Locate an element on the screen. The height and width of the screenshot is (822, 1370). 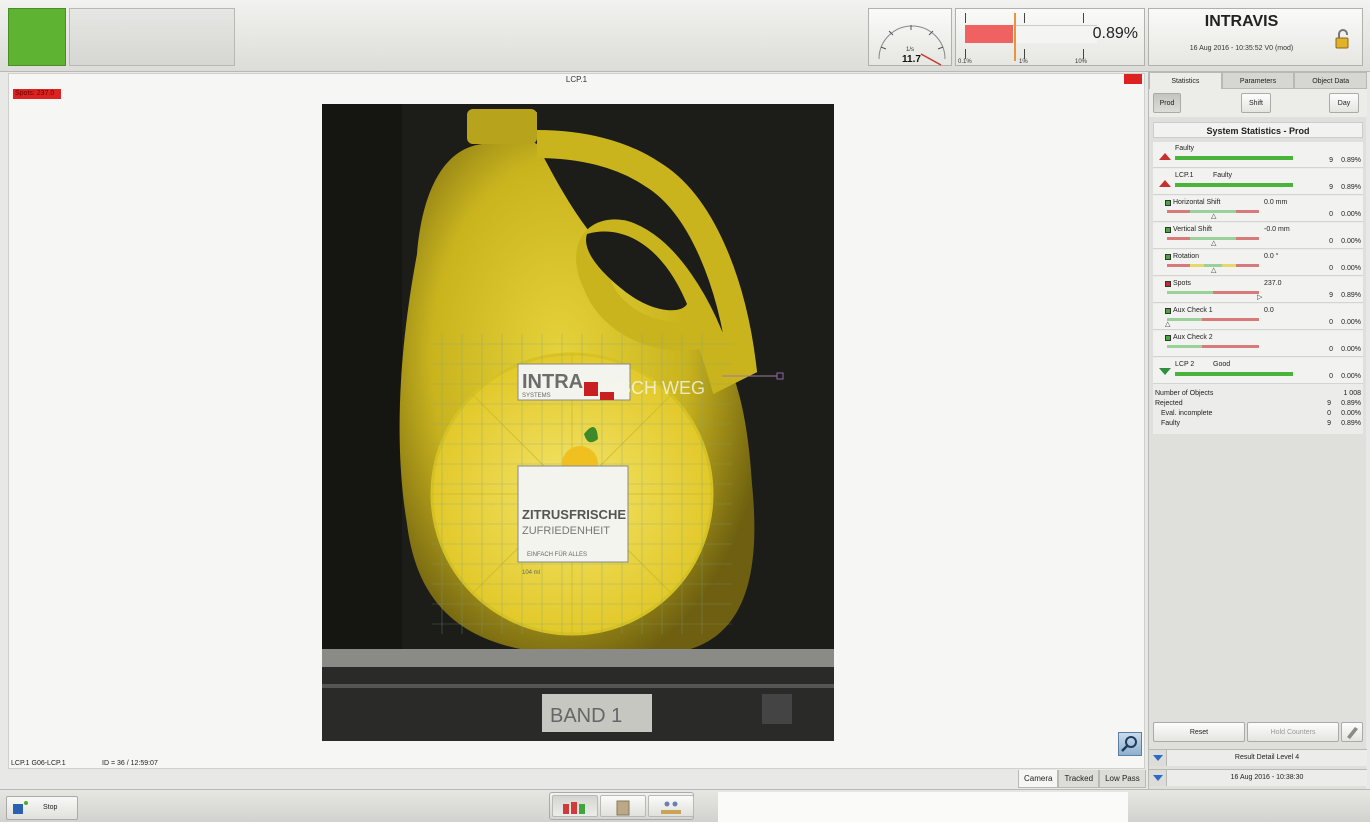
view-tabs: Camera Tracked Low Pass is located at coordinates (1082, 779).